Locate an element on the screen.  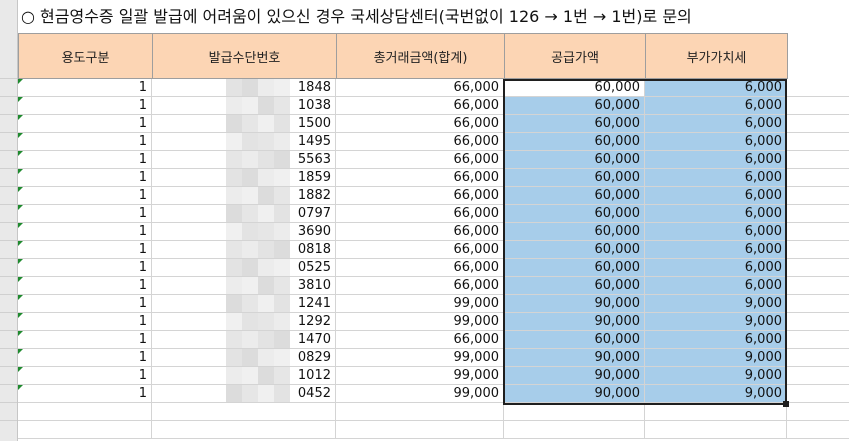
cell-card-number: 0797 is located at coordinates (244, 214).